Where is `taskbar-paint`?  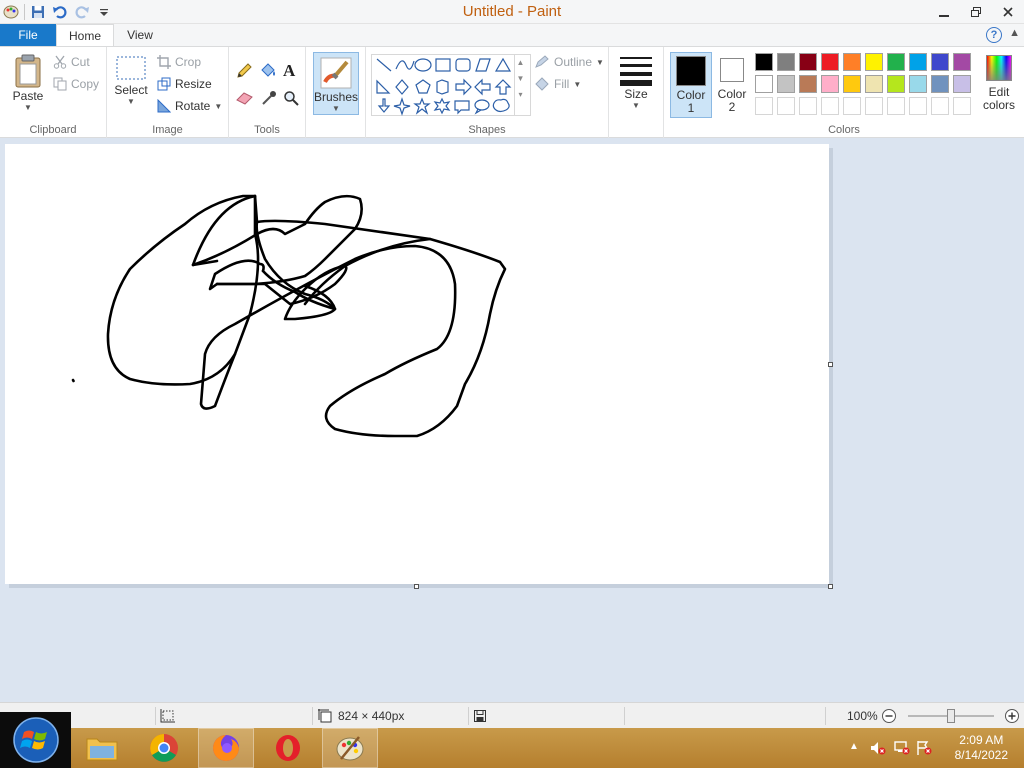 taskbar-paint is located at coordinates (350, 748).